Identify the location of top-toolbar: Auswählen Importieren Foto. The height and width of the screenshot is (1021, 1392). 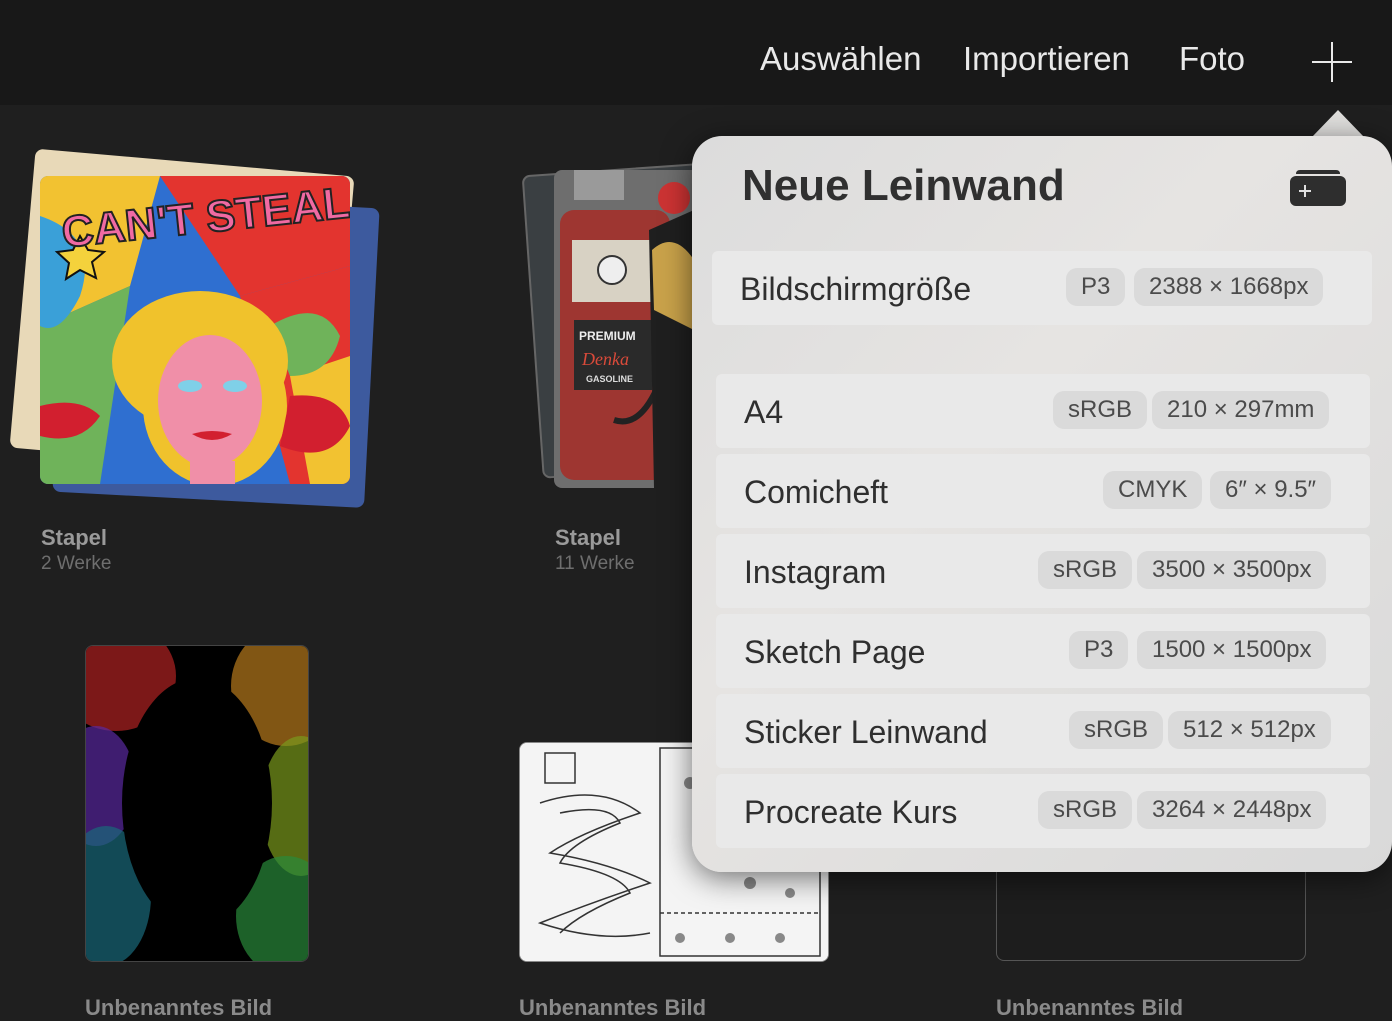
(696, 52).